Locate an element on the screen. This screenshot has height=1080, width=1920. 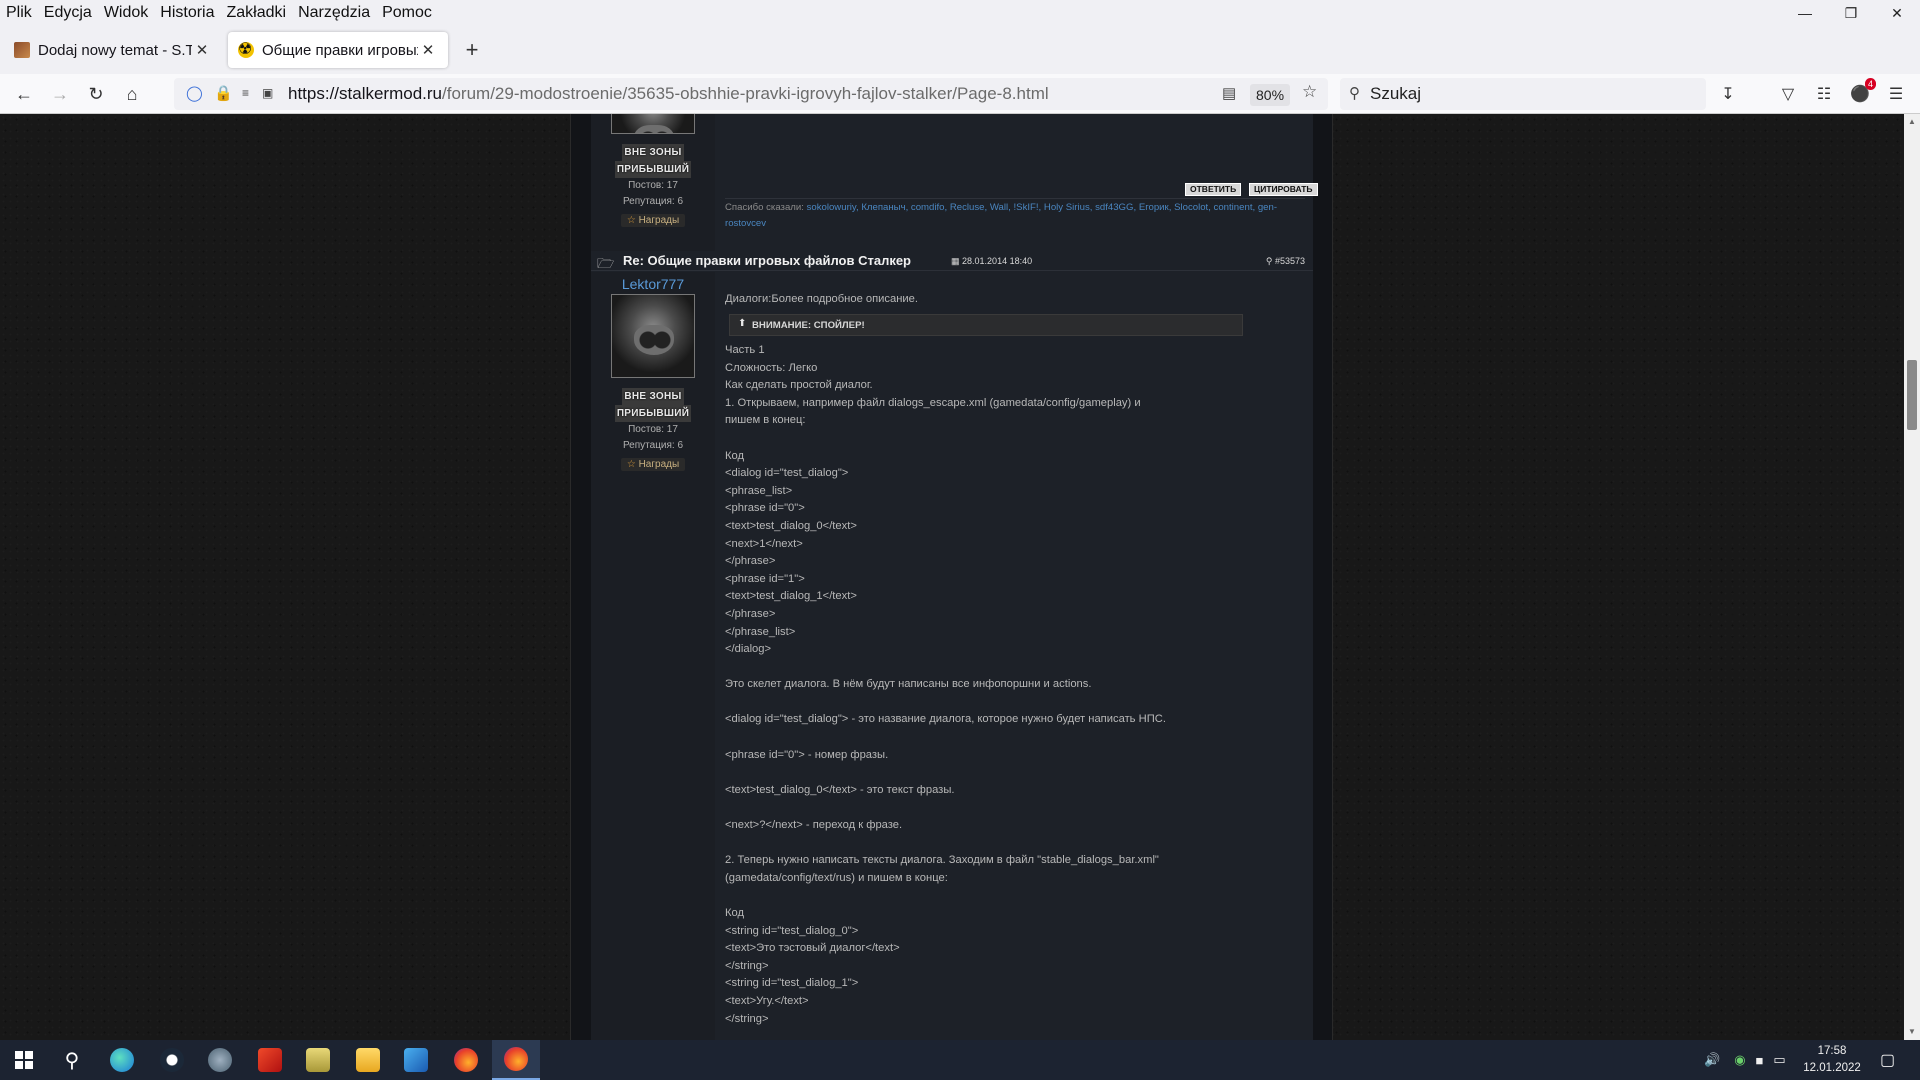
author-name-link: Lektor777 is located at coordinates (653, 284).